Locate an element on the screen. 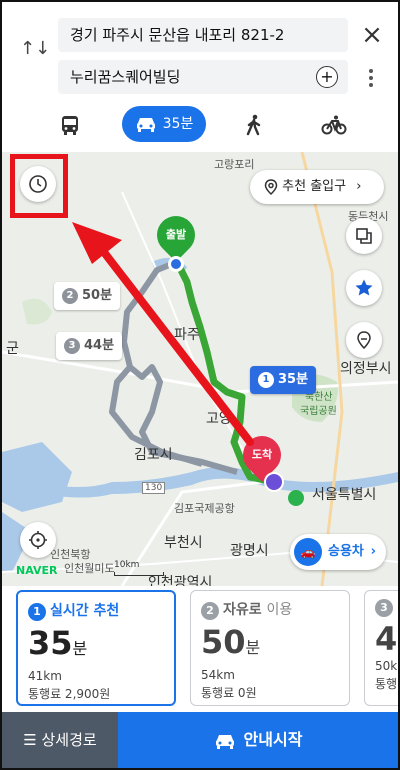 This screenshot has height=770, width=400. layers-button is located at coordinates (364, 236).